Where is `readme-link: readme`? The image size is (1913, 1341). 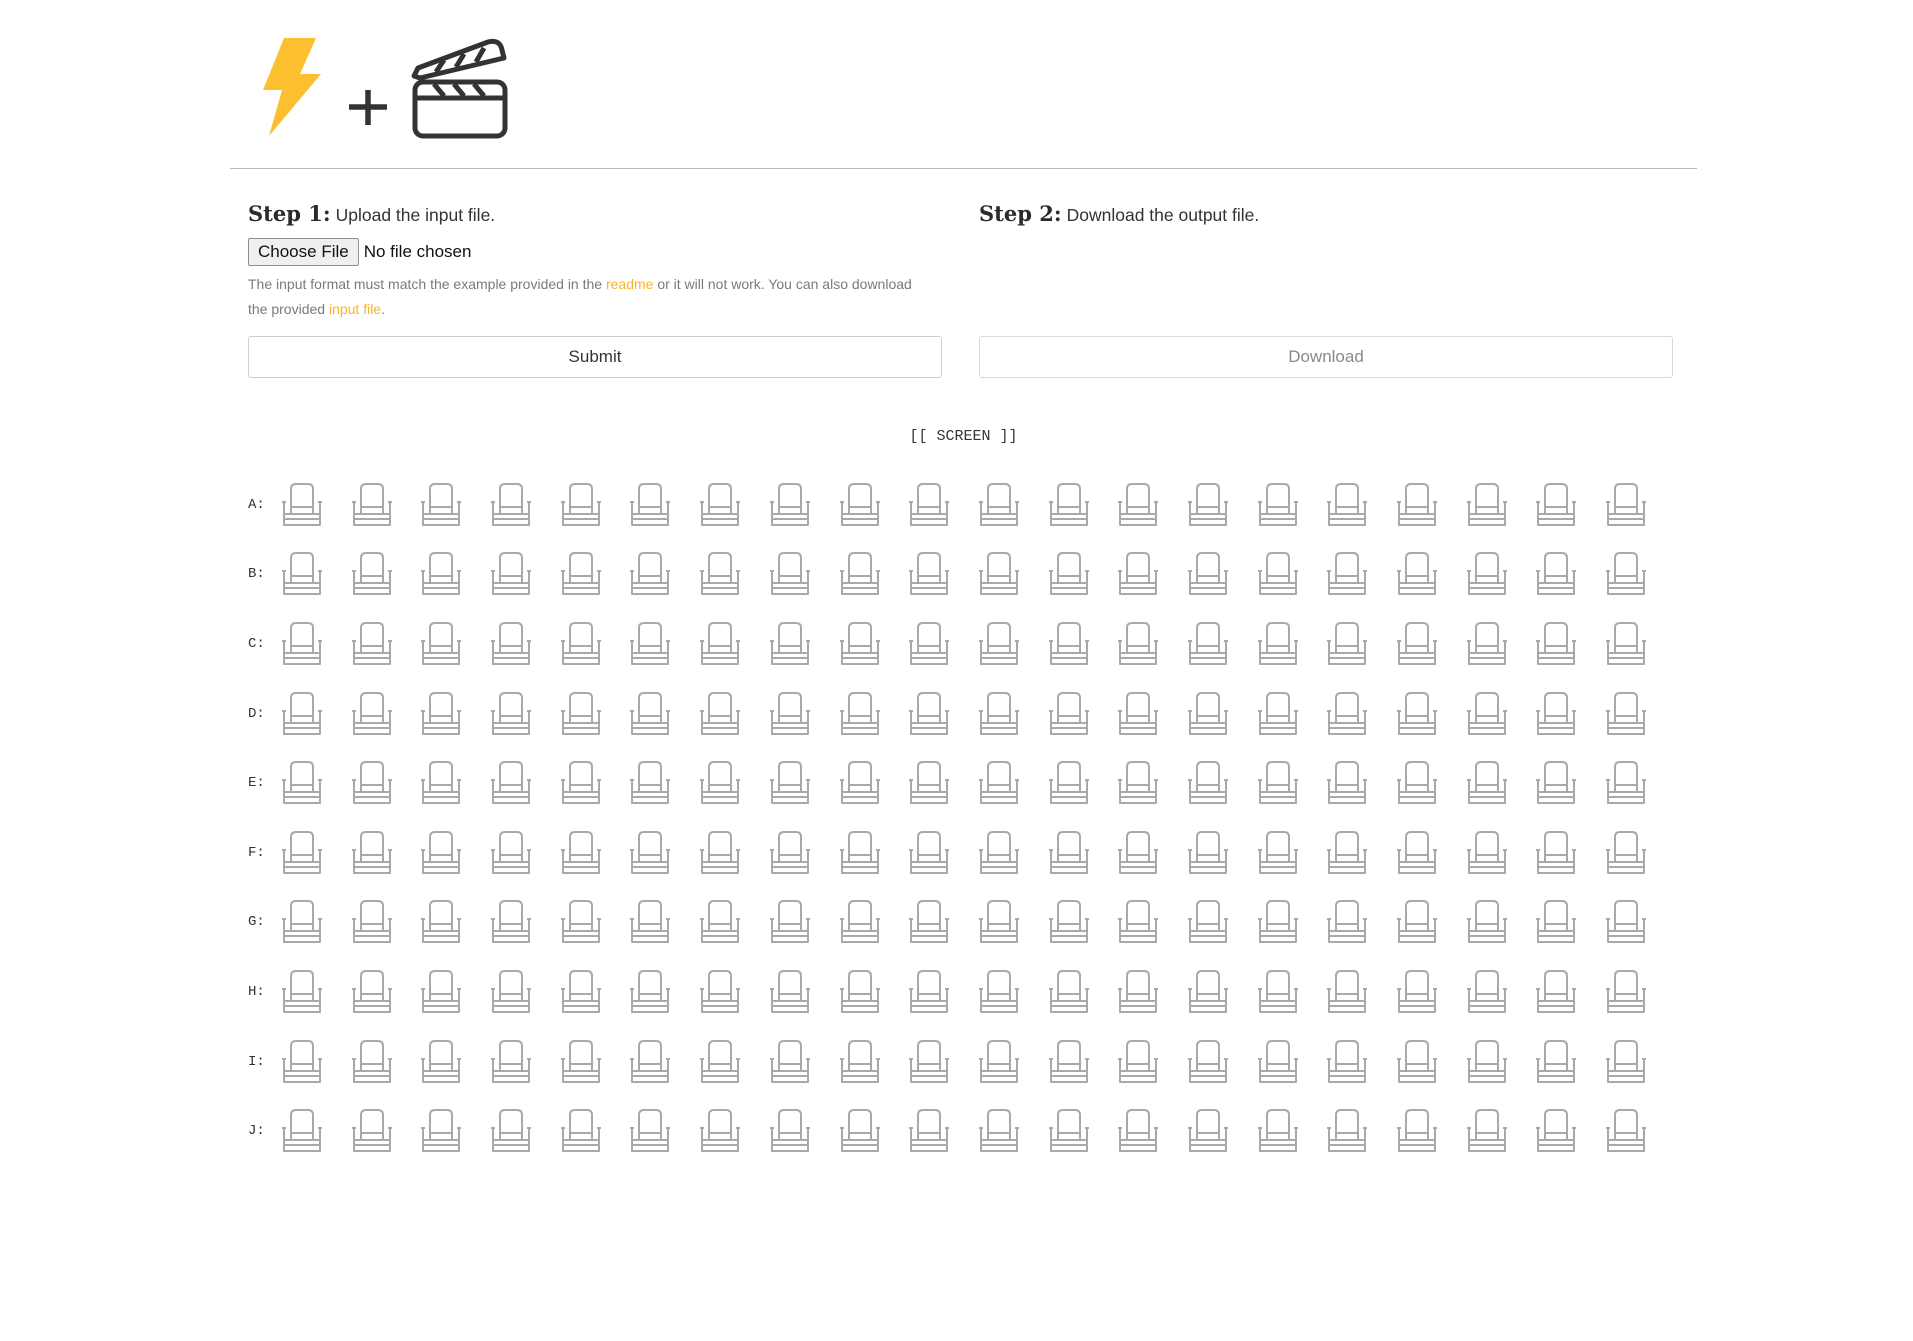
readme-link: readme is located at coordinates (629, 284).